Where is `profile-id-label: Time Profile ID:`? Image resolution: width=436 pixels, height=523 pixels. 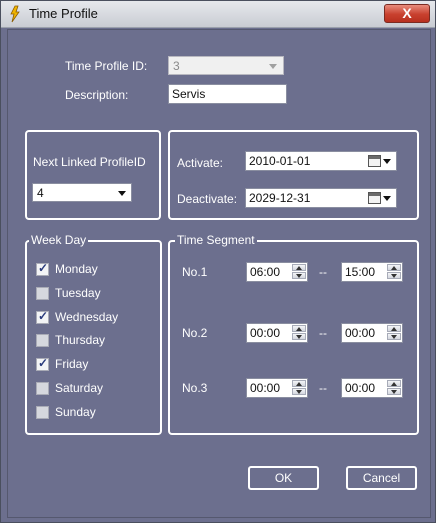 profile-id-label: Time Profile ID: is located at coordinates (106, 66).